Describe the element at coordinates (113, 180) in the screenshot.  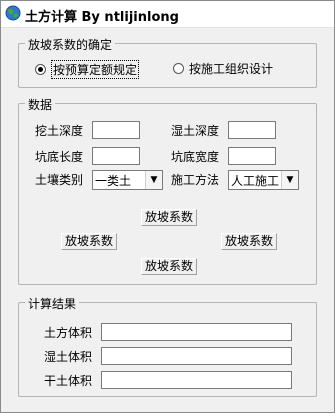
I see `soil-type-value: 一类土` at that location.